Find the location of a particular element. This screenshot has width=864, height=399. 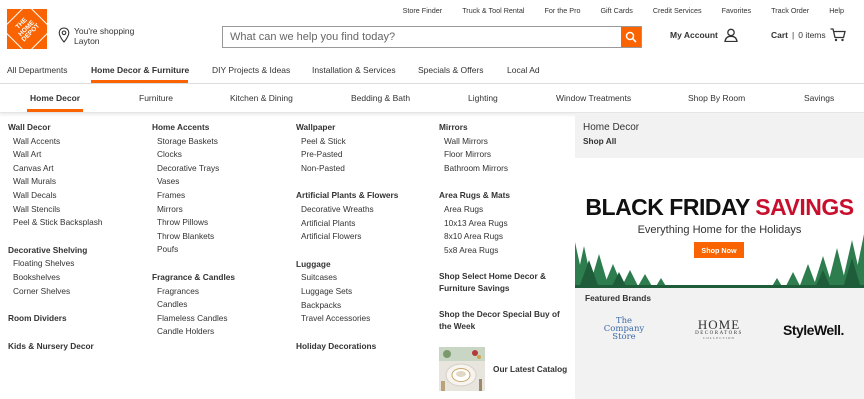

menu-item: Area Rugs is located at coordinates (499, 210).